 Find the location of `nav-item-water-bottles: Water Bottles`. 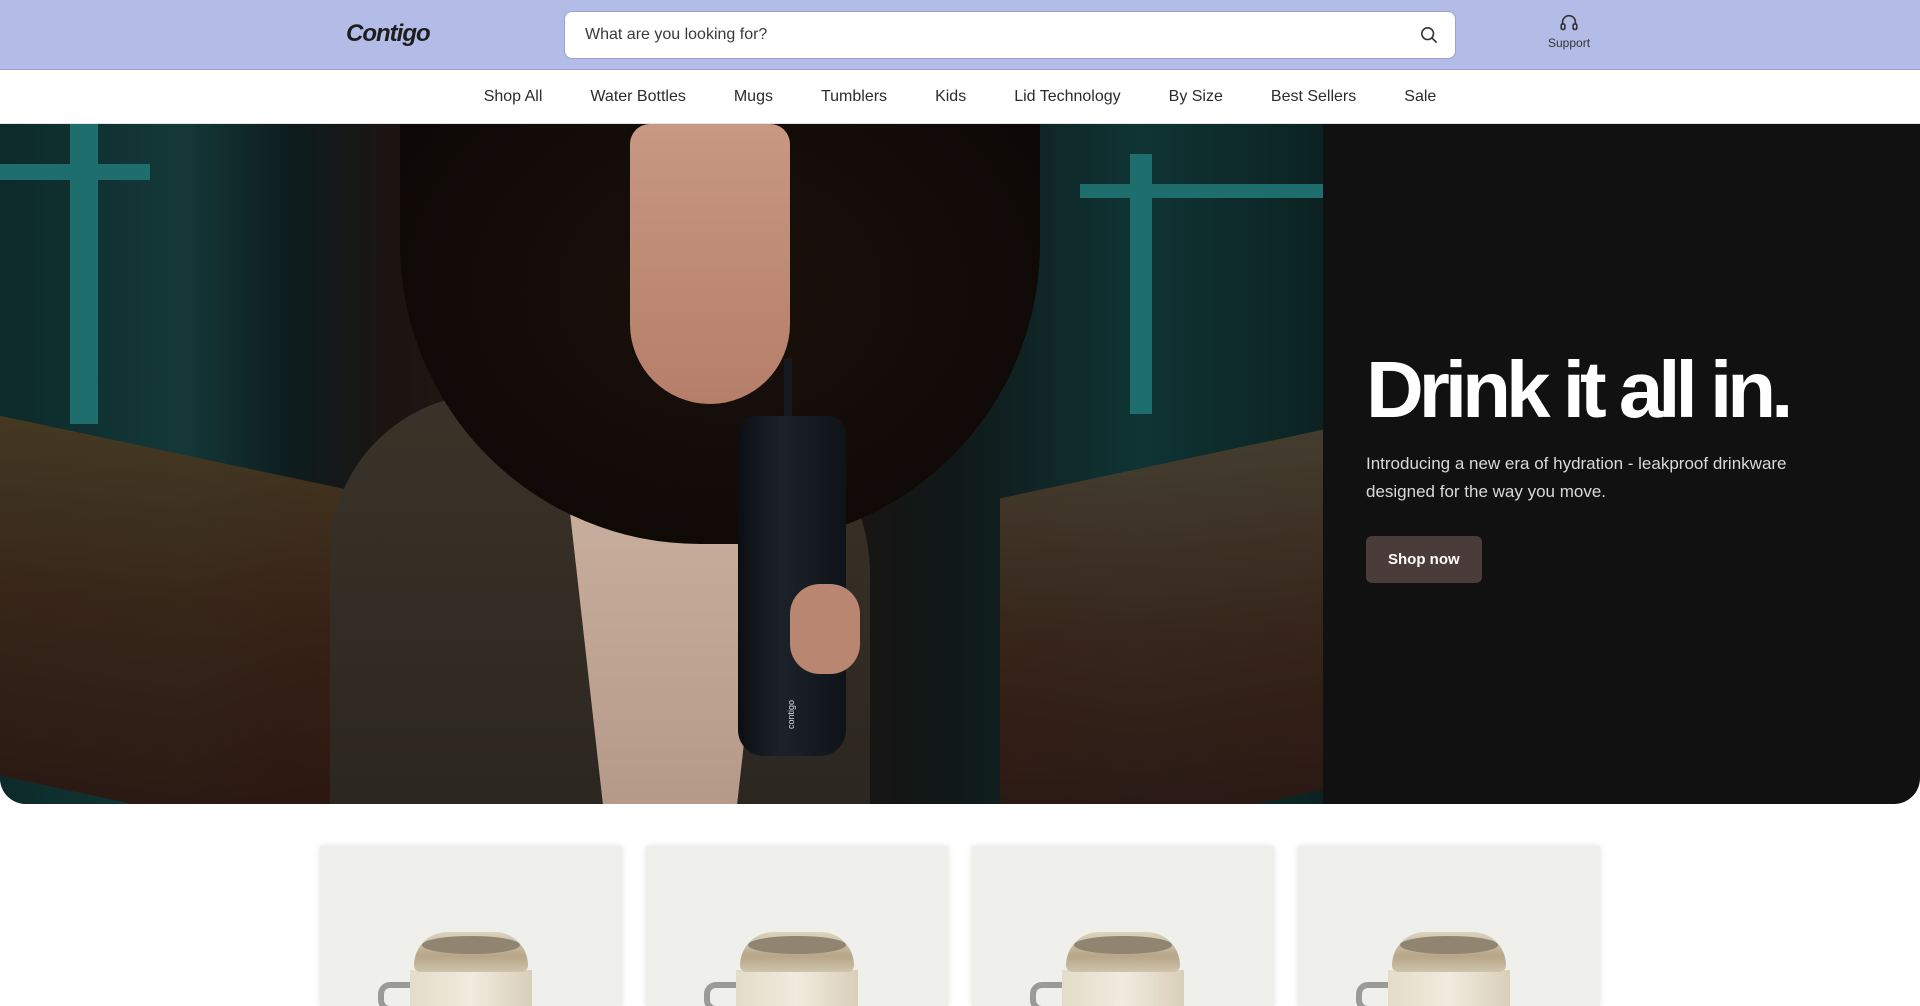

nav-item-water-bottles: Water Bottles is located at coordinates (637, 97).